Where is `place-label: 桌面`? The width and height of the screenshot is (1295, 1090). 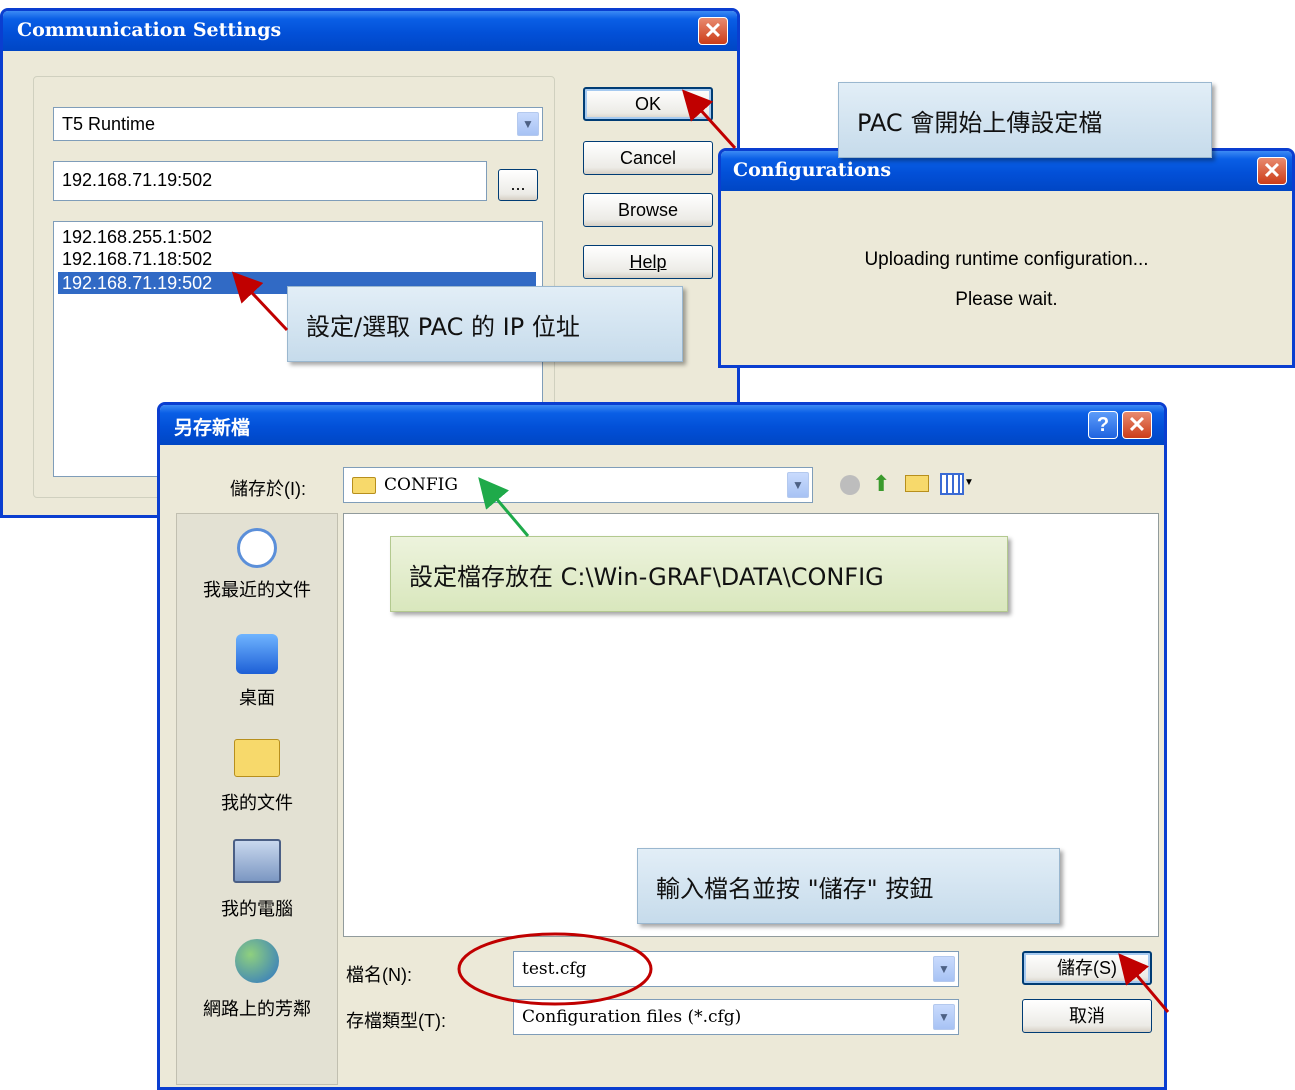
place-label: 桌面 is located at coordinates (257, 698).